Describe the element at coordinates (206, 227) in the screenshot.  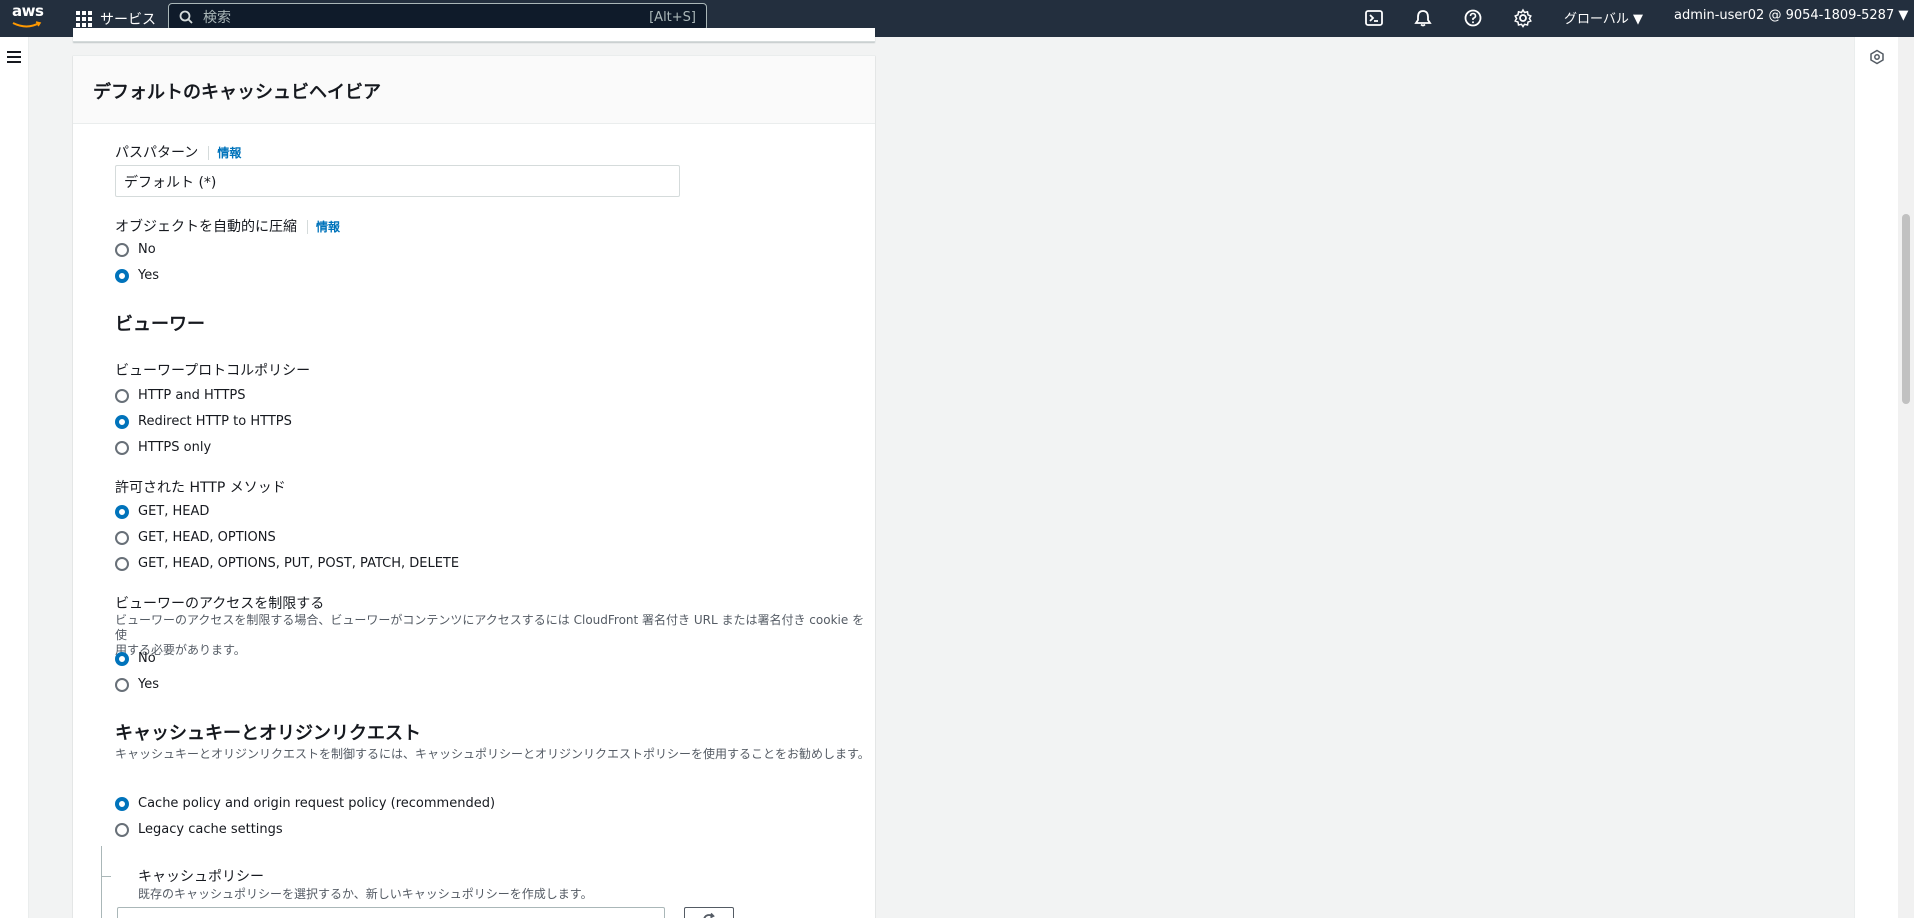
I see `compress-label-text: オブジェクトを自動的に圧縮` at that location.